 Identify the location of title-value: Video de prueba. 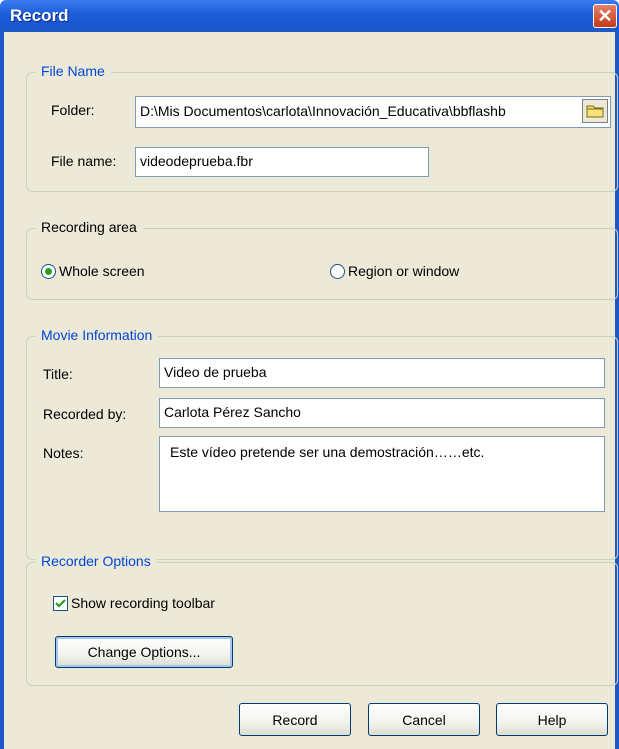
(215, 372).